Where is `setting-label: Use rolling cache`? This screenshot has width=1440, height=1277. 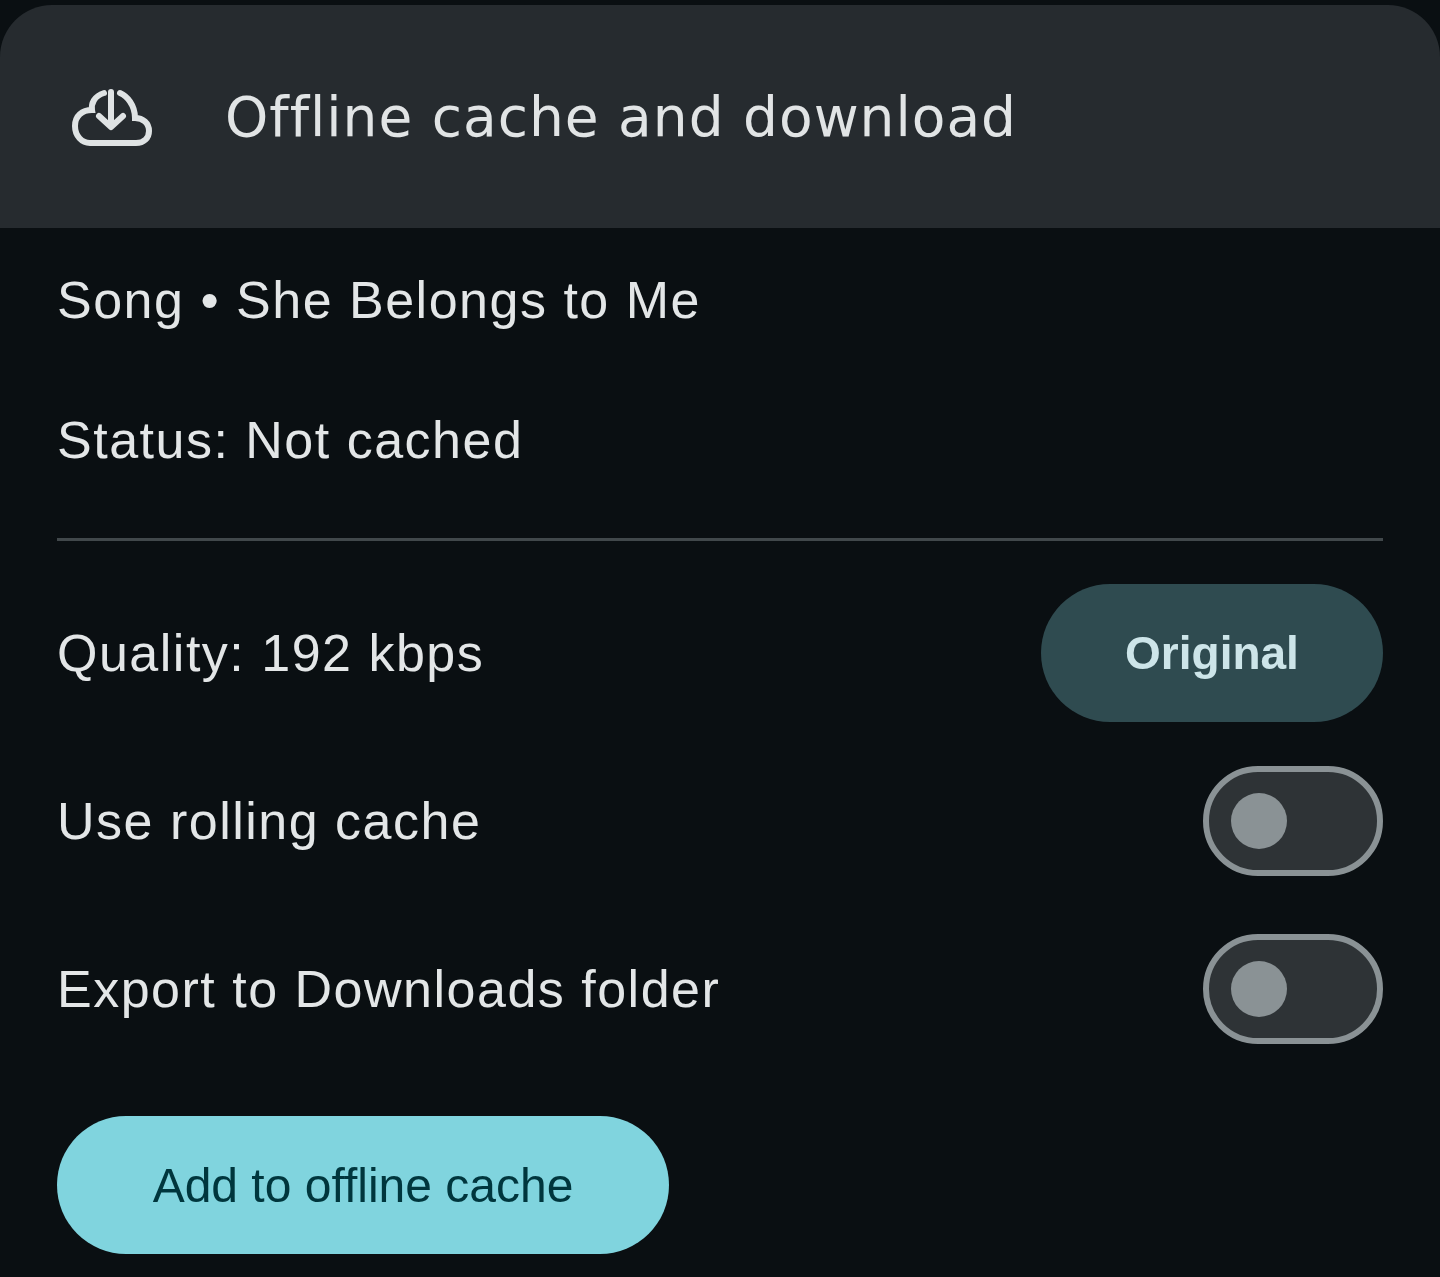
setting-label: Use rolling cache is located at coordinates (269, 821).